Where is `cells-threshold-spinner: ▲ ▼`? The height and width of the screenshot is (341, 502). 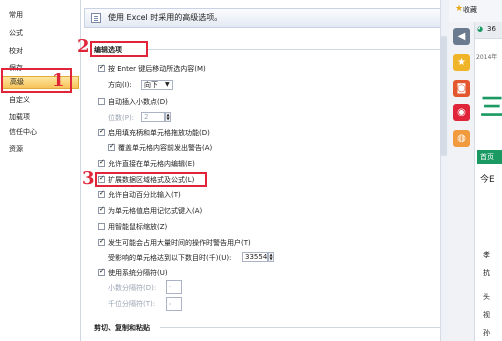 cells-threshold-spinner: ▲ ▼ is located at coordinates (271, 257).